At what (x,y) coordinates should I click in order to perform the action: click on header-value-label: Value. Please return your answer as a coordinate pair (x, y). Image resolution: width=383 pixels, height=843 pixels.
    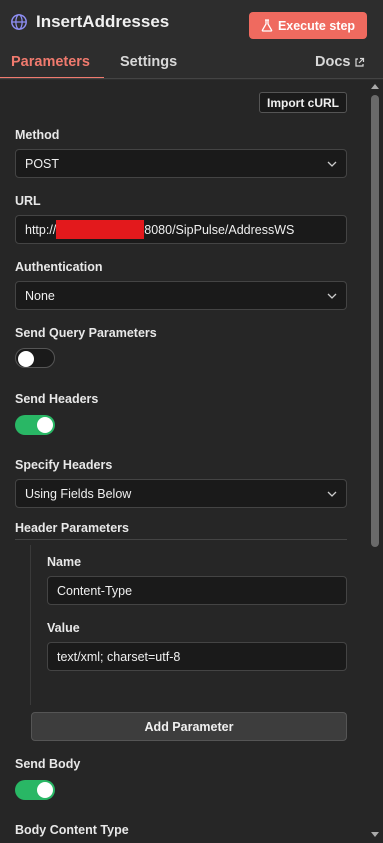
    Looking at the image, I should click on (63, 628).